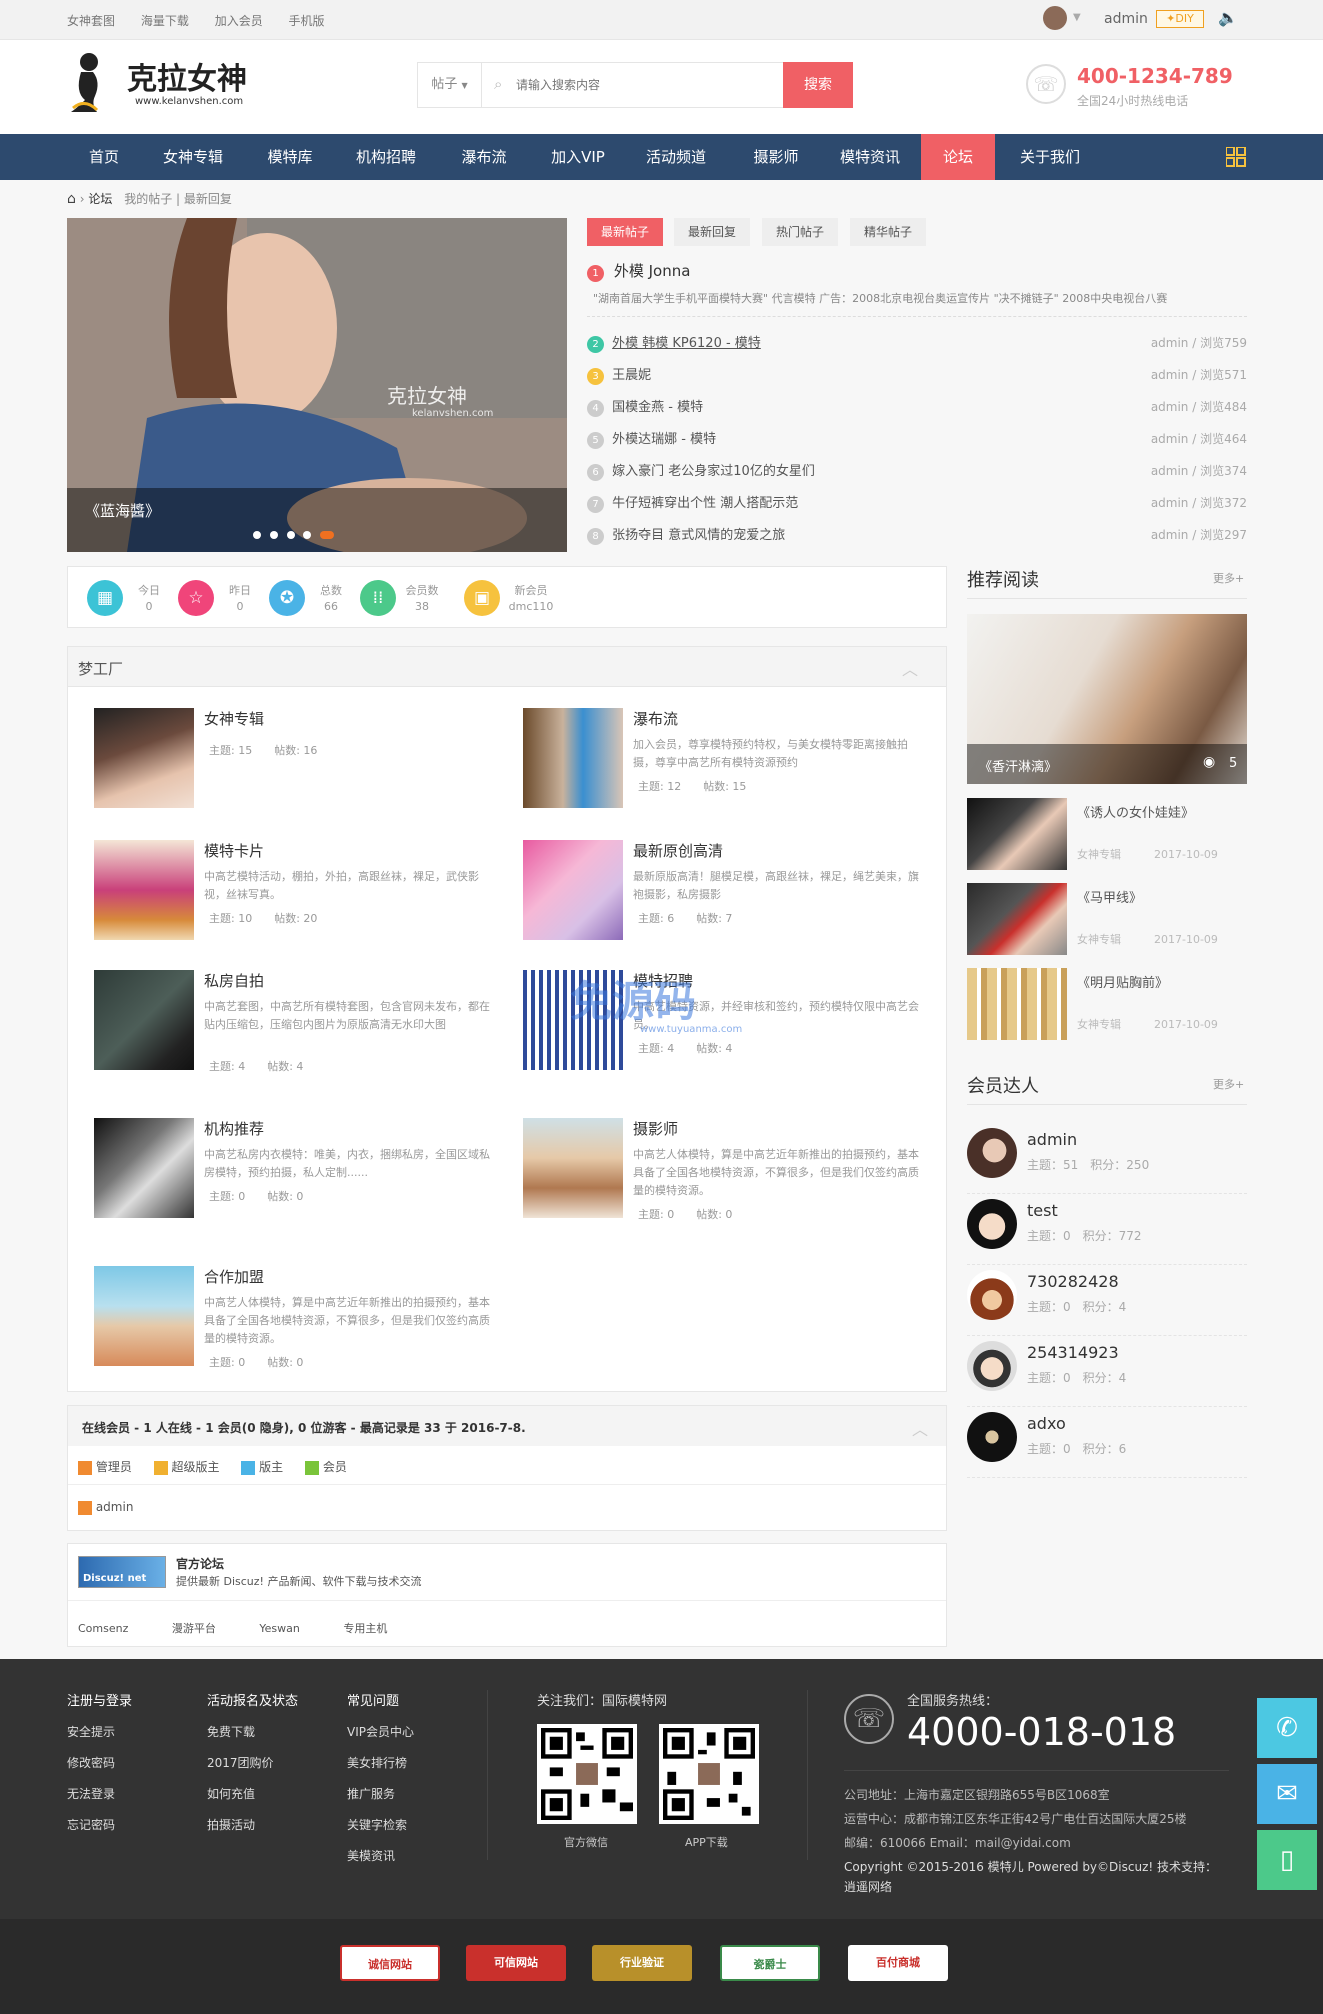 Image resolution: width=1323 pixels, height=2014 pixels. Describe the element at coordinates (1109, 896) in the screenshot. I see `recommend-item-title: 《马甲线》` at that location.